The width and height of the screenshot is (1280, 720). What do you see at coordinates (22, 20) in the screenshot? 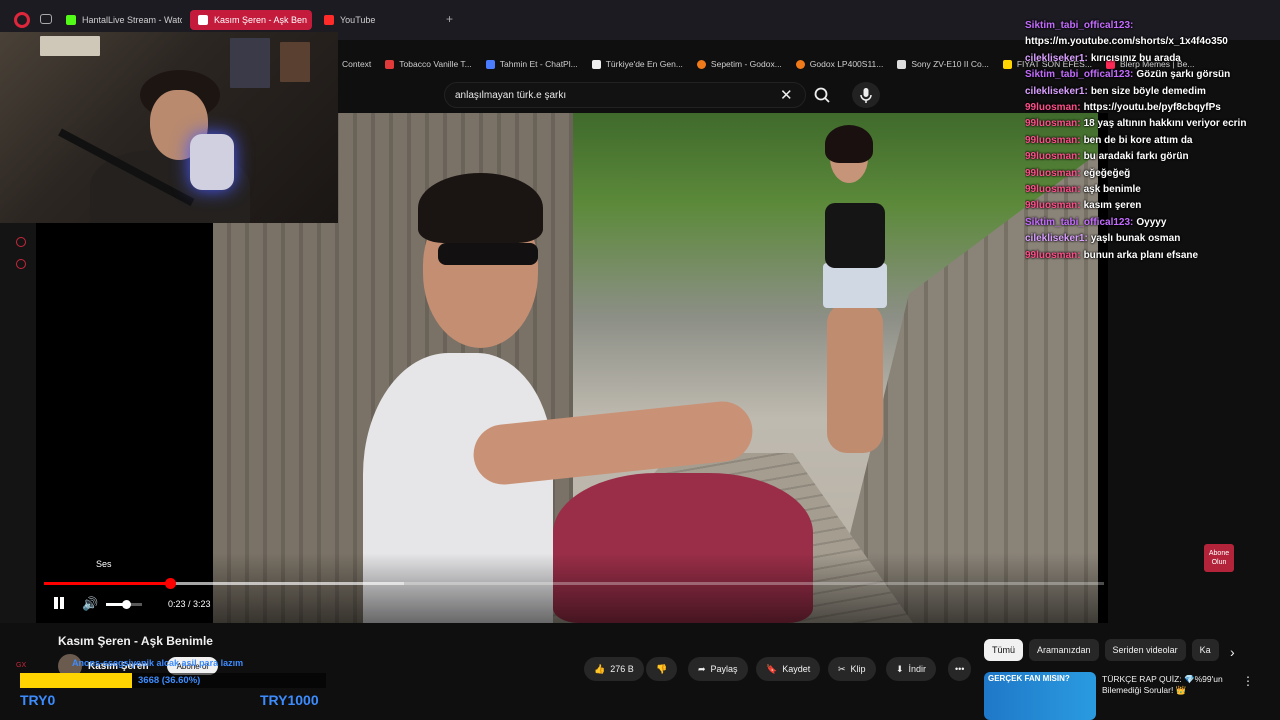
I see `opera-logo-icon` at bounding box center [22, 20].